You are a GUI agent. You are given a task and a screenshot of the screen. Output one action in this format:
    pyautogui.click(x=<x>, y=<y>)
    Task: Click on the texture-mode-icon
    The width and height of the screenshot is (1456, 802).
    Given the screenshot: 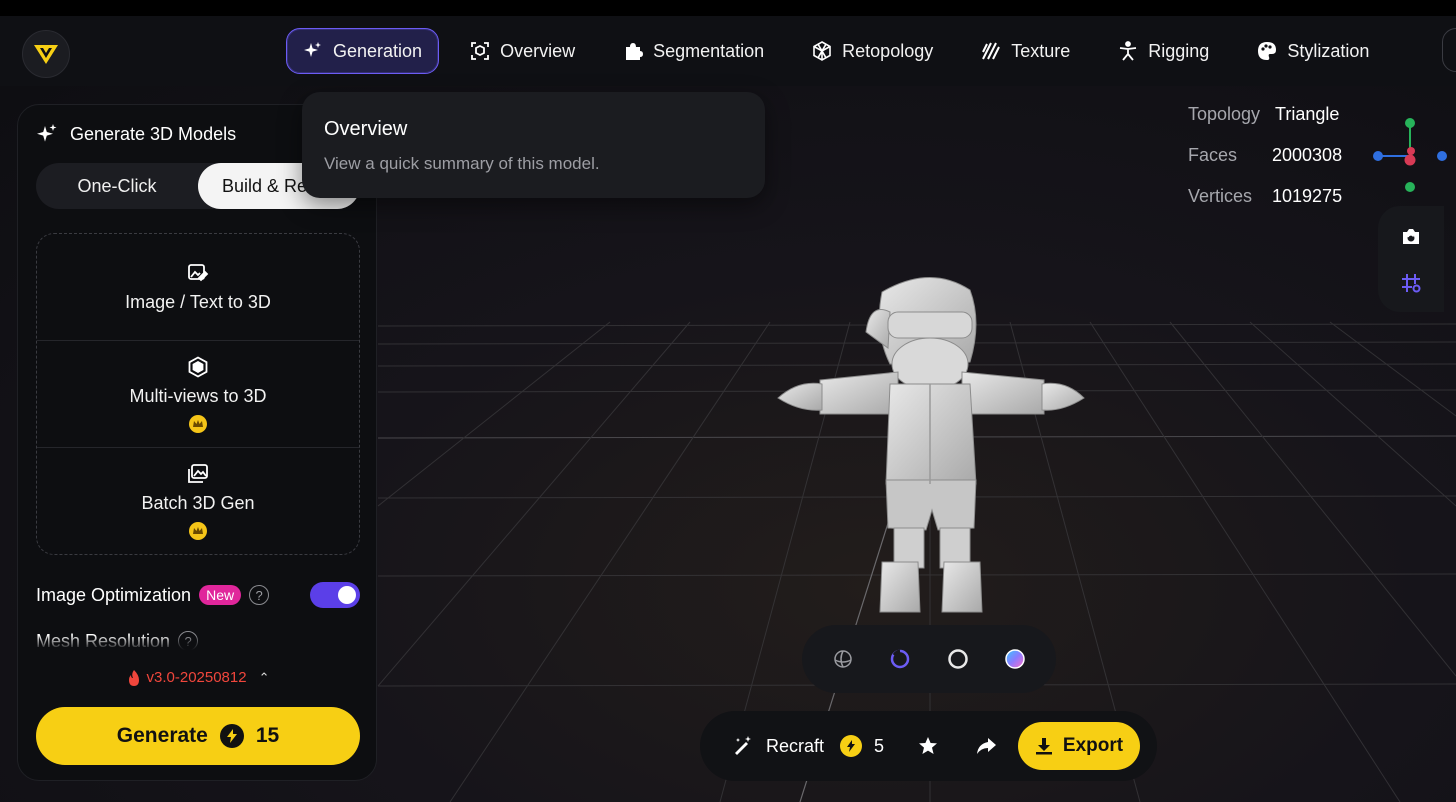 What is the action you would take?
    pyautogui.click(x=1015, y=659)
    